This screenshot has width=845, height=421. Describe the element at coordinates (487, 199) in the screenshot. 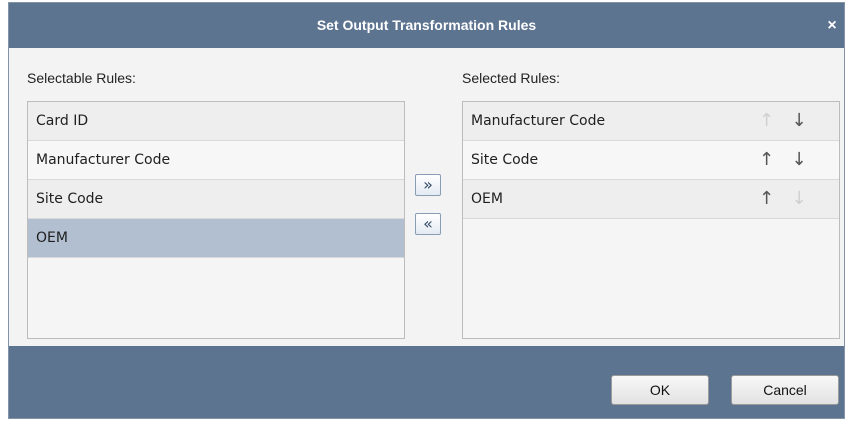

I see `selected-rule-label: OEM` at that location.